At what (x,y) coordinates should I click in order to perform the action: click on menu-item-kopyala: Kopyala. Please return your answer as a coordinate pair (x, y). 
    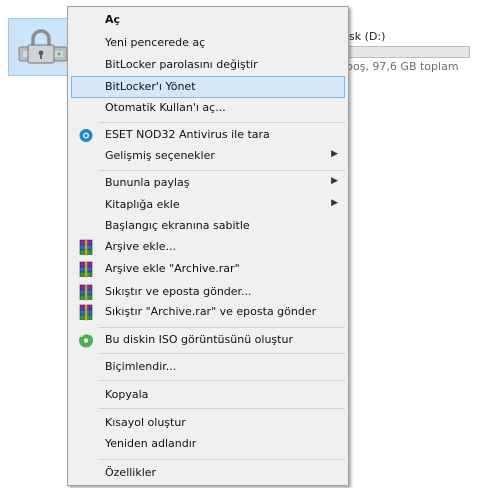
    Looking at the image, I should click on (208, 395).